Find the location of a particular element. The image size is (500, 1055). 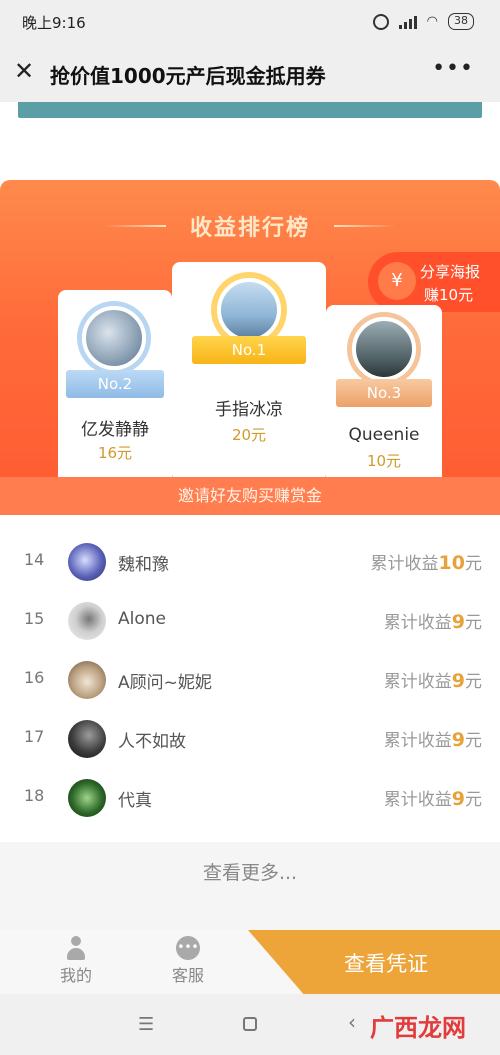

home-icon is located at coordinates (250, 1024).